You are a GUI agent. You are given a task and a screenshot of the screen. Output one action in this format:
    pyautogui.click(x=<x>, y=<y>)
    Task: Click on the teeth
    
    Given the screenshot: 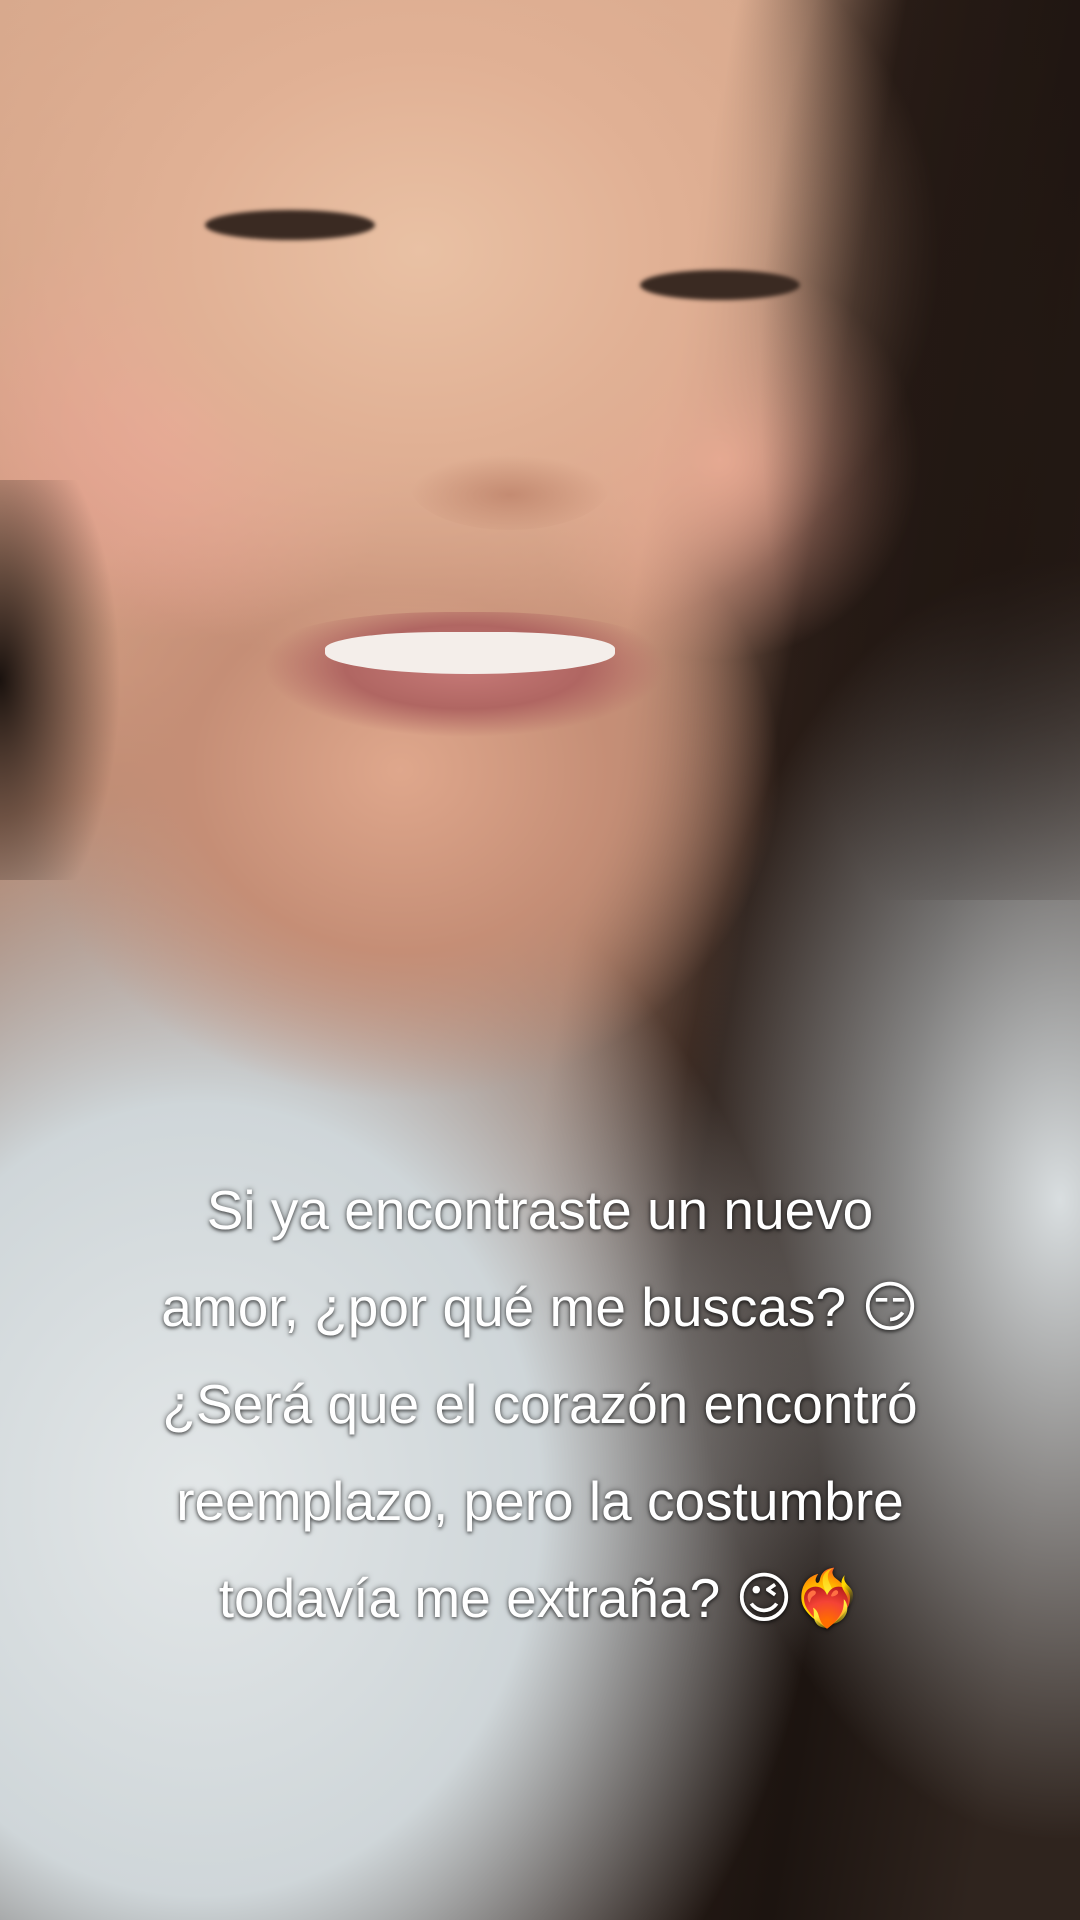 What is the action you would take?
    pyautogui.click(x=470, y=653)
    